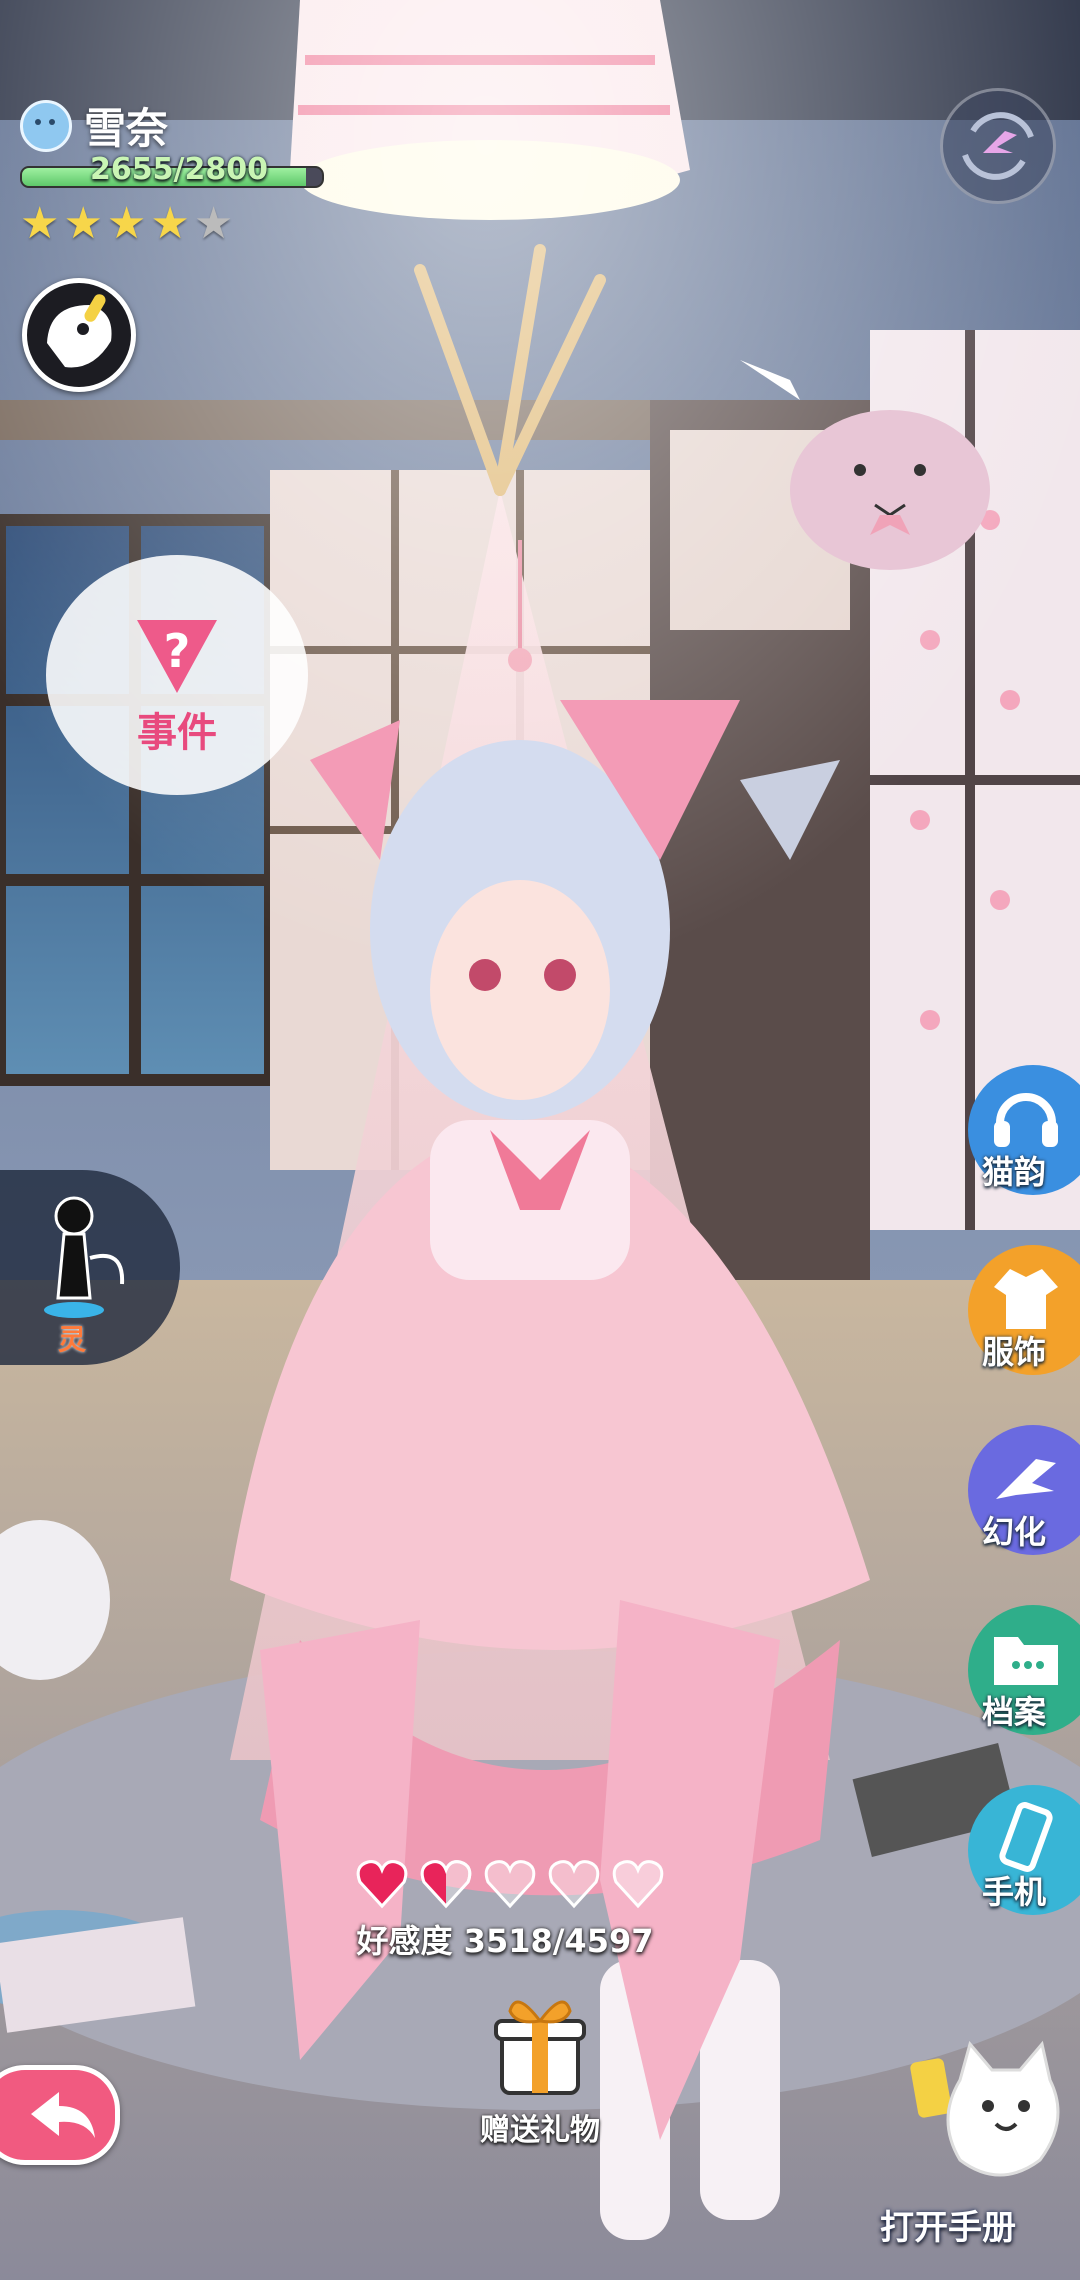 The height and width of the screenshot is (2280, 1080). What do you see at coordinates (63, 2115) in the screenshot?
I see `back-arrow-icon` at bounding box center [63, 2115].